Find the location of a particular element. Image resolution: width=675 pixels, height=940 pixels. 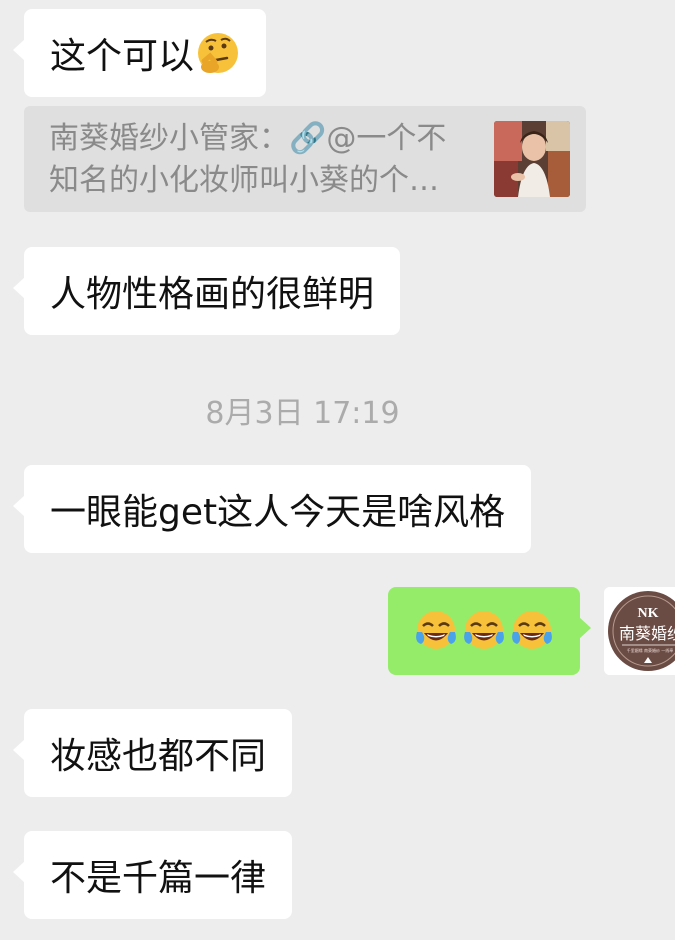

message-text: 一眼能get这人今天是啥风格 is located at coordinates (278, 512).